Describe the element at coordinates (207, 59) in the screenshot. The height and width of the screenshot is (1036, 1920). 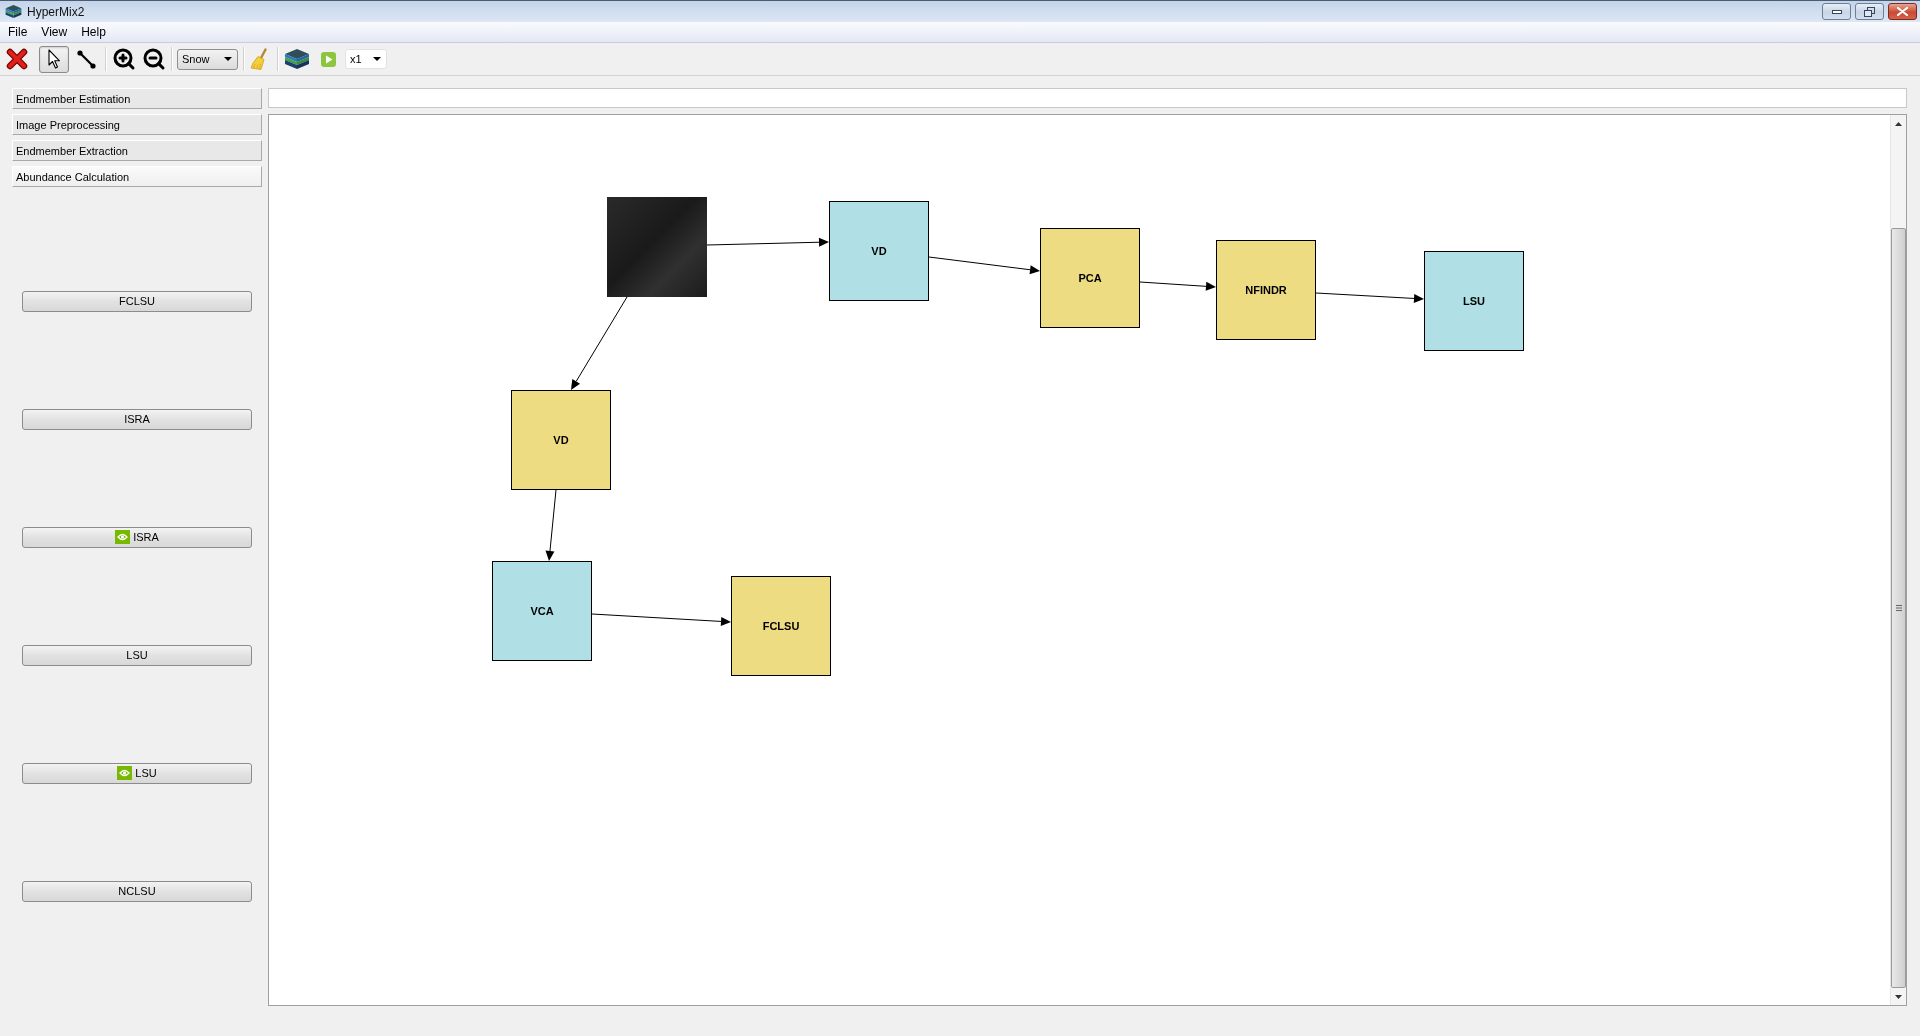
I see `image-dropdown: Snow` at that location.